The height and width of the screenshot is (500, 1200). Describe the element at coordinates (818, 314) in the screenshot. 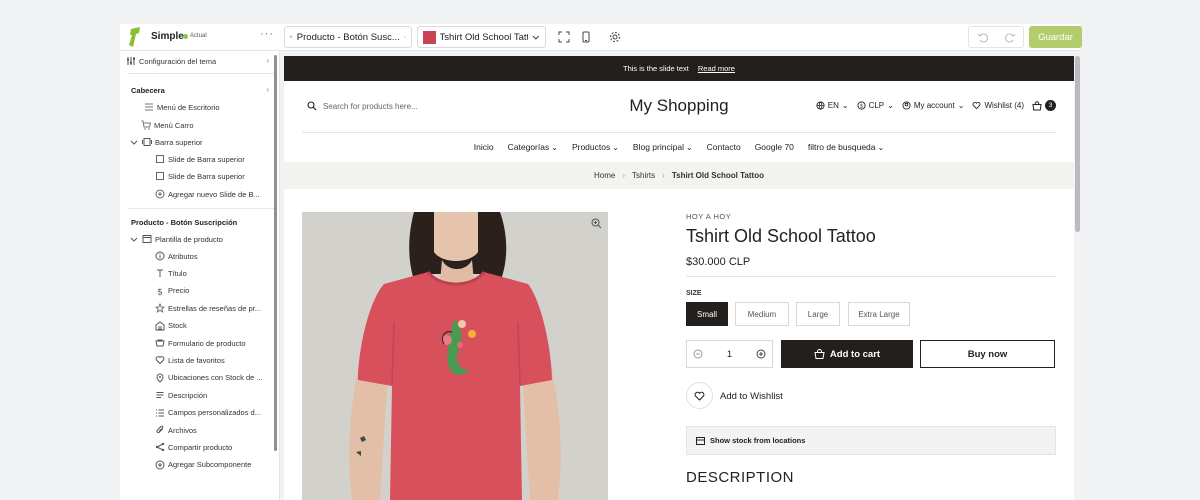

I see `size-option: Large` at that location.